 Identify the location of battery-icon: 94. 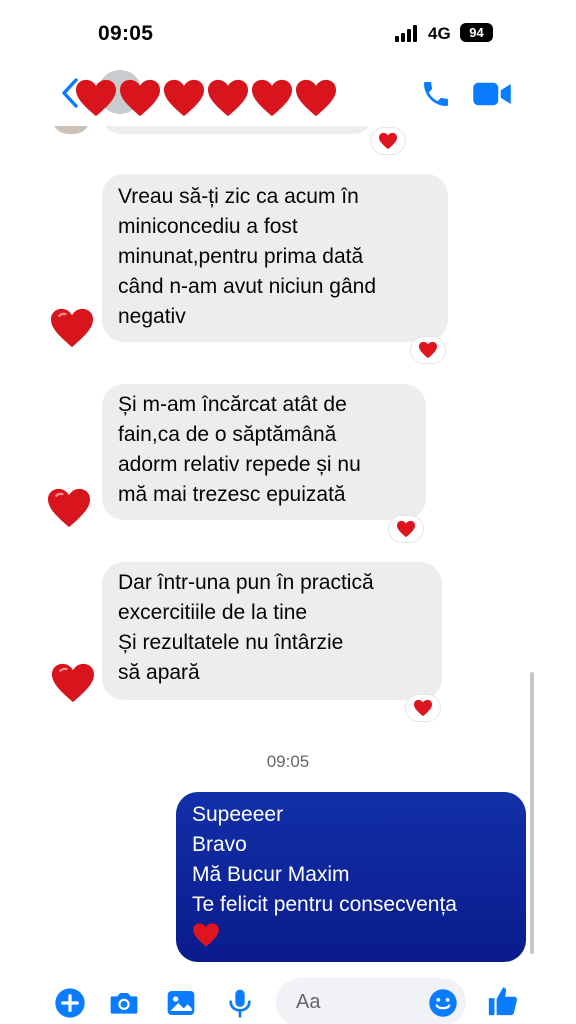
(476, 32).